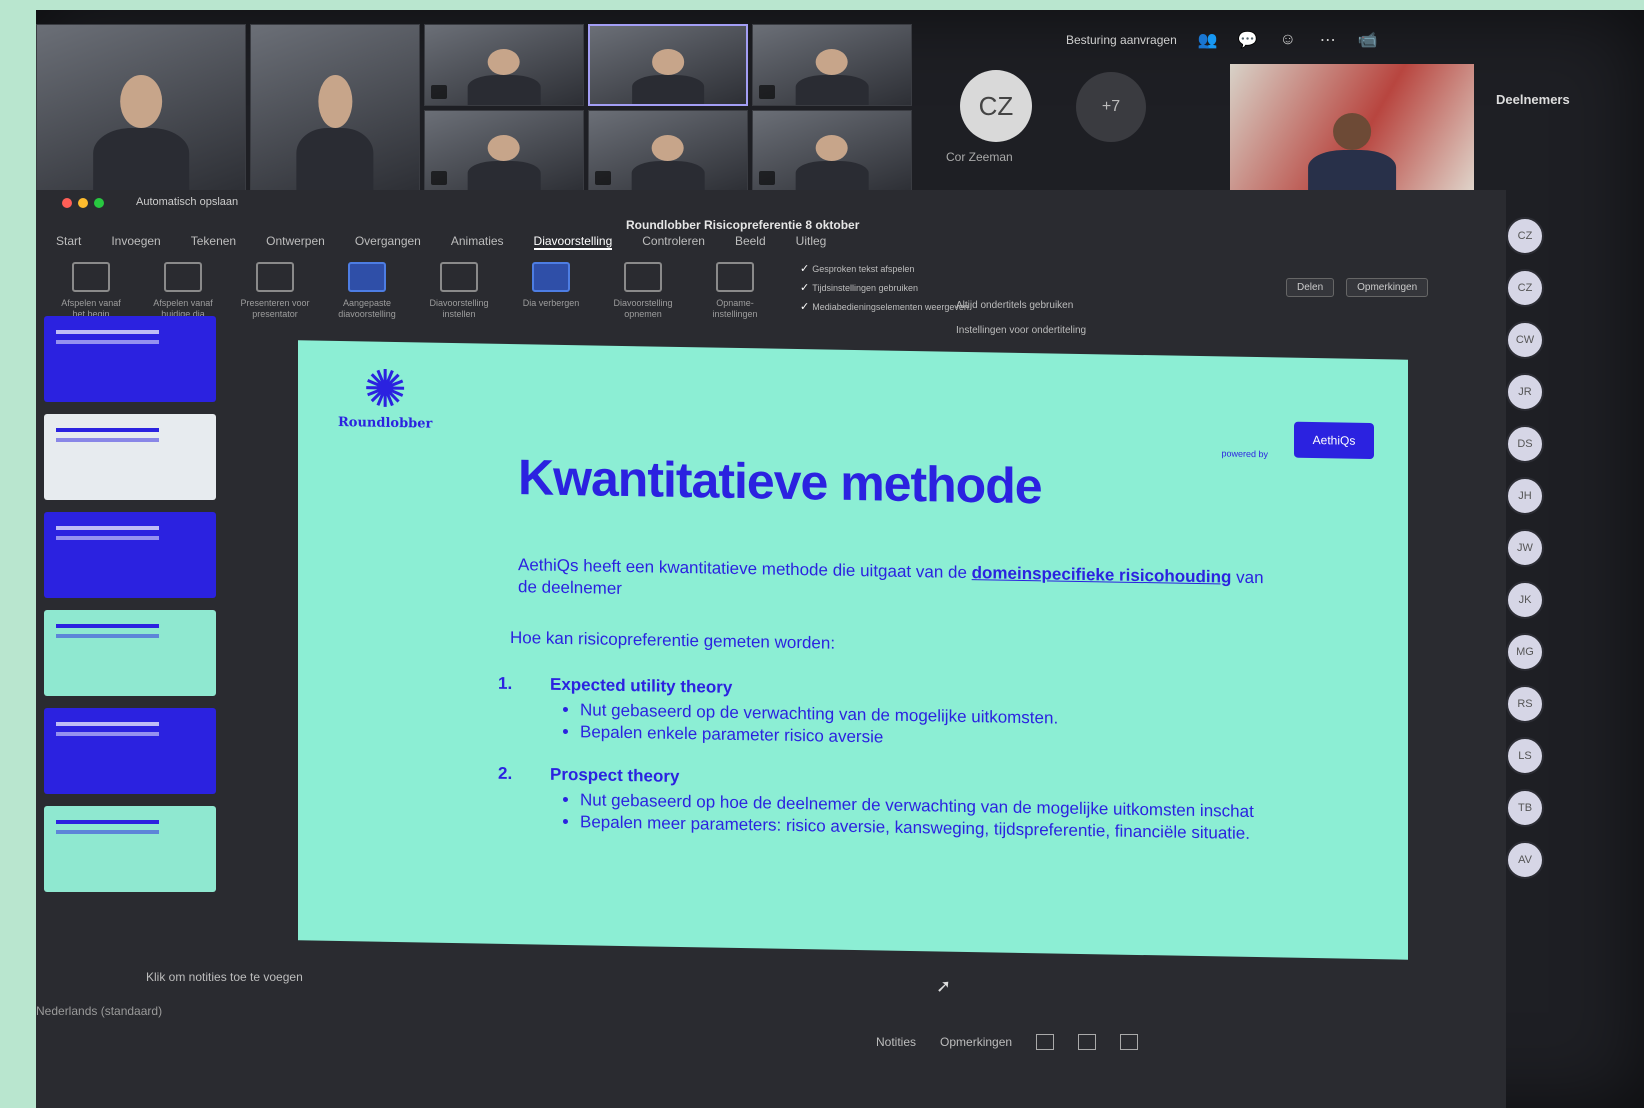 This screenshot has width=1644, height=1108. Describe the element at coordinates (743, 225) in the screenshot. I see `document-title: Roundlobber Risicopreferentie 8 oktober` at that location.